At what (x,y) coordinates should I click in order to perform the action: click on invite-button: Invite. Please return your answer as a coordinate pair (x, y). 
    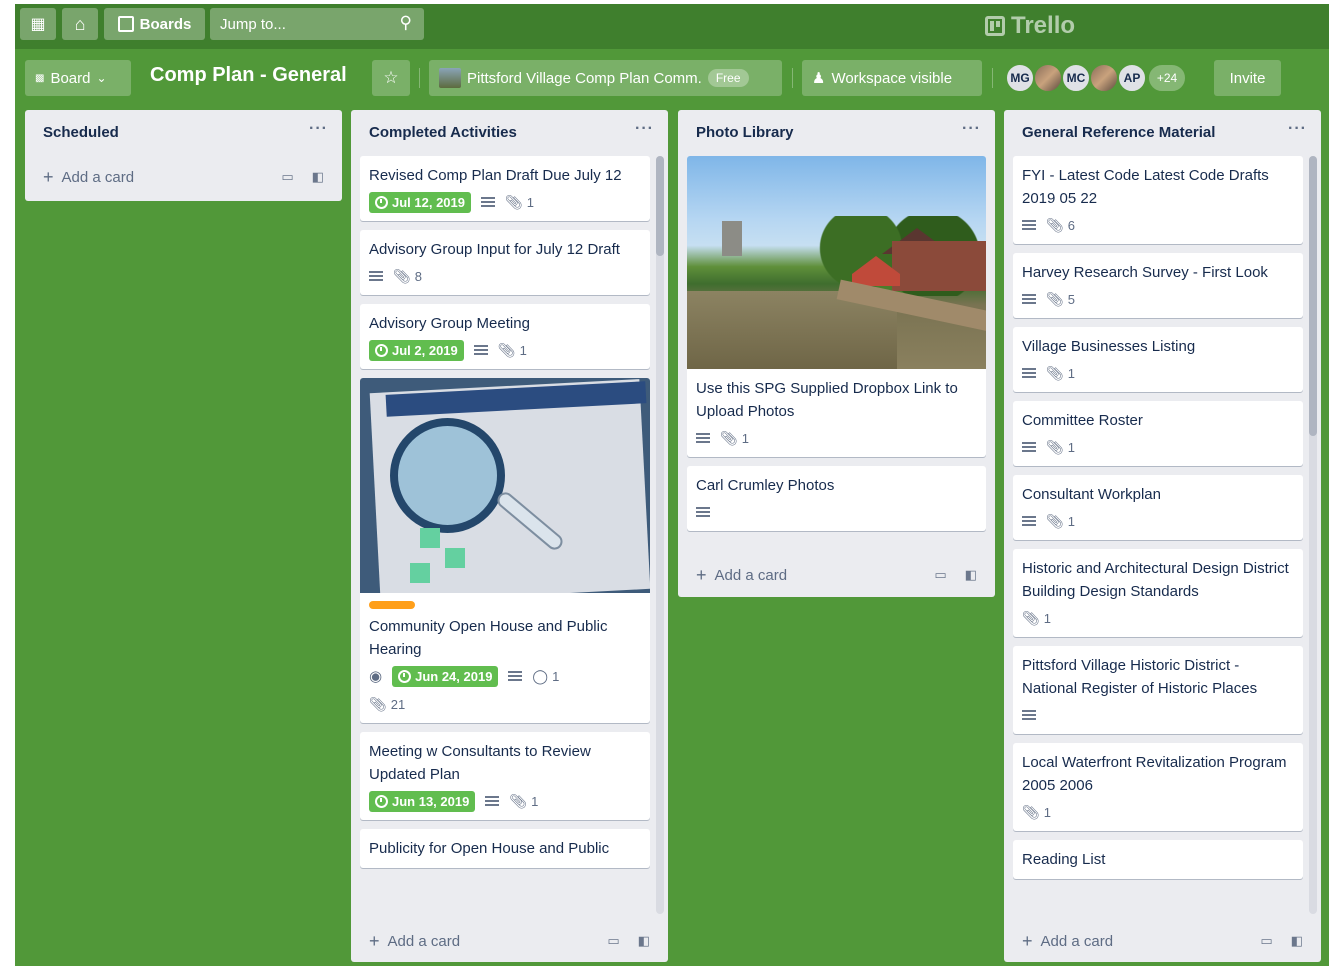
    Looking at the image, I should click on (1247, 78).